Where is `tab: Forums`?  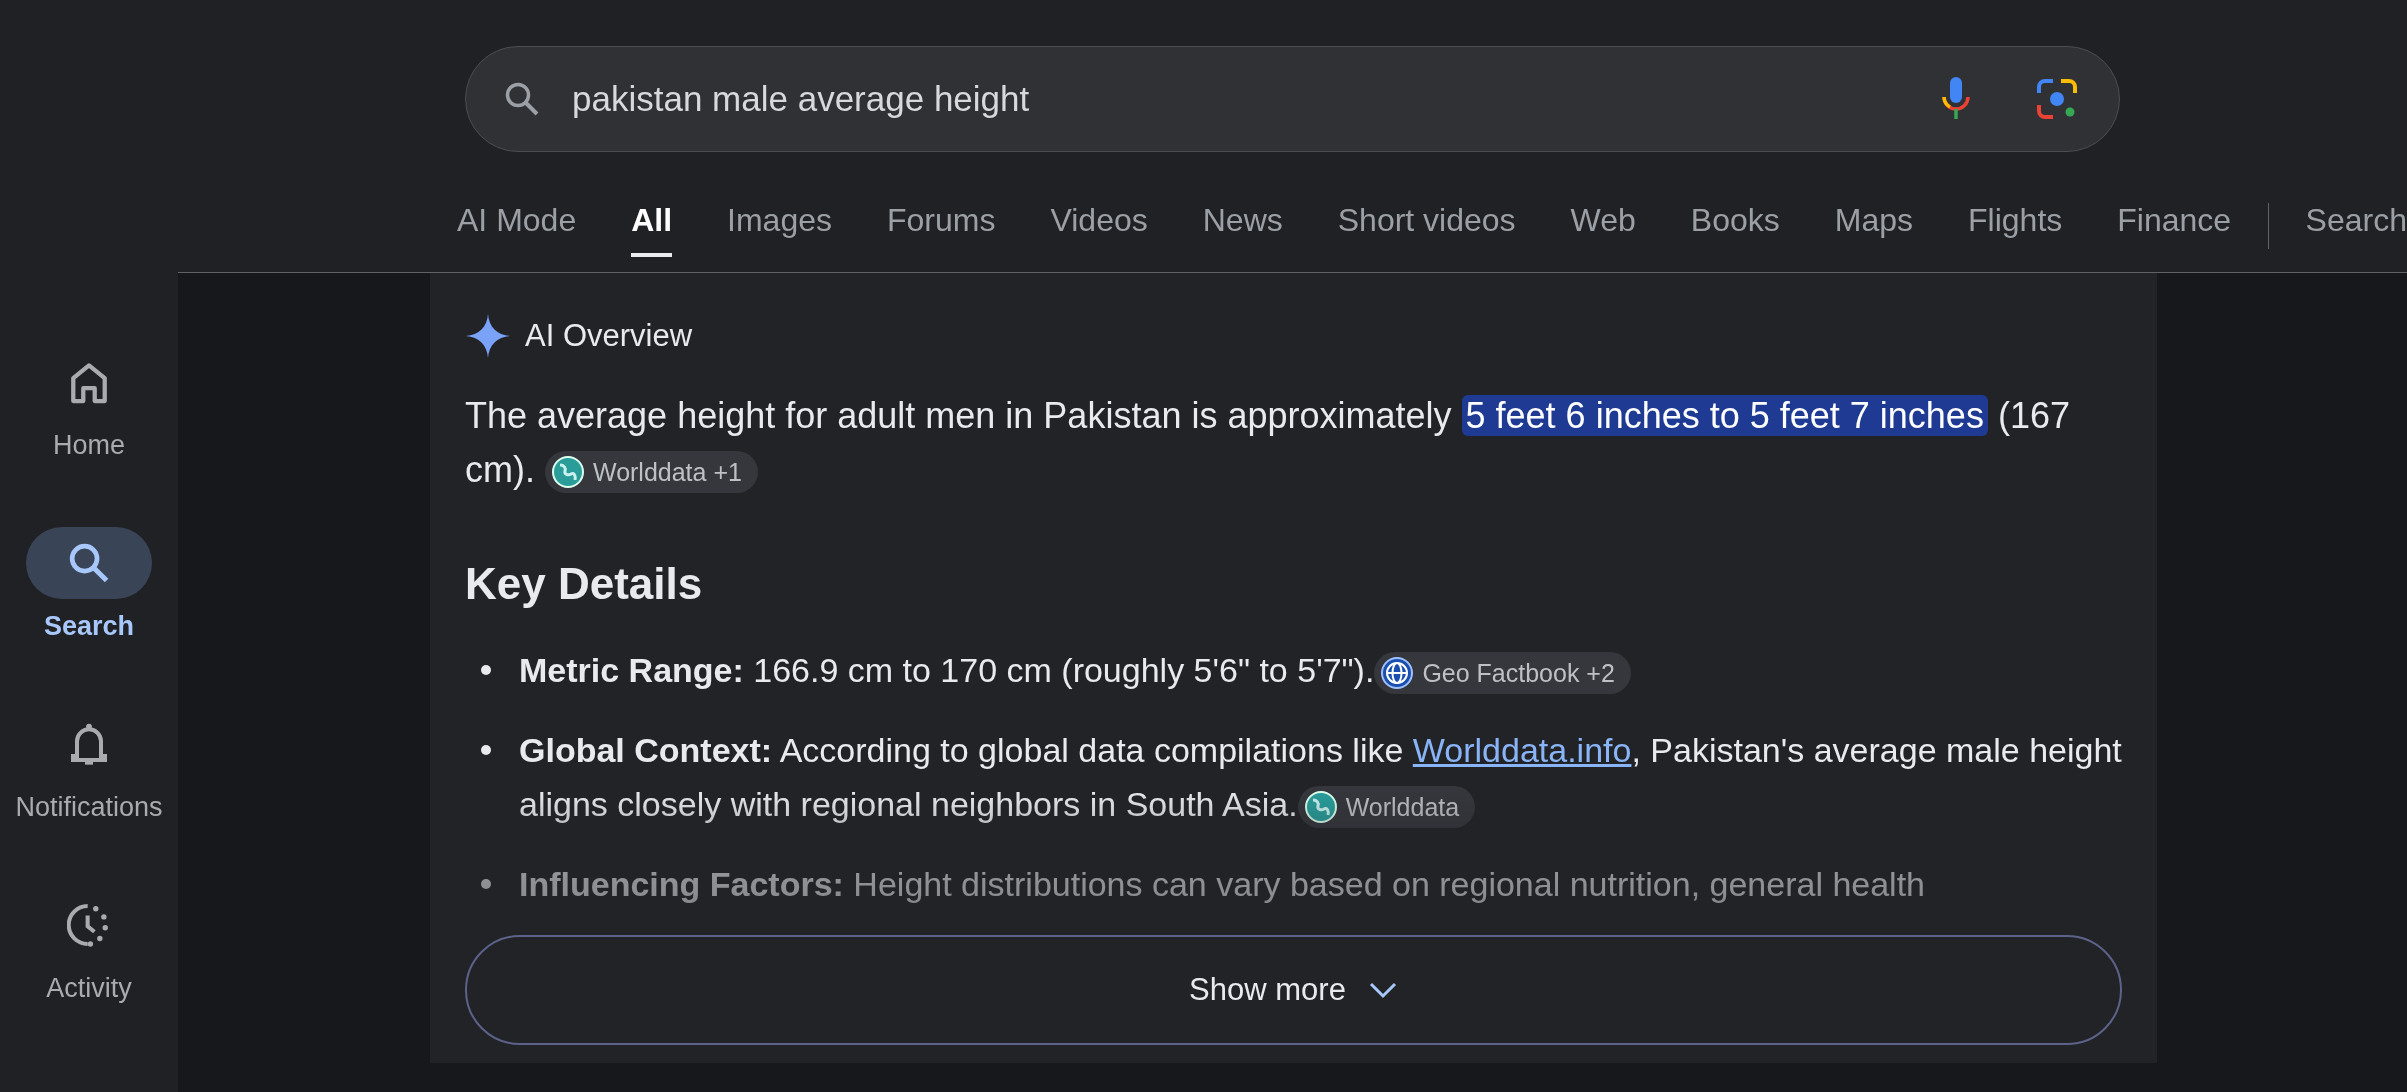
tab: Forums is located at coordinates (941, 225).